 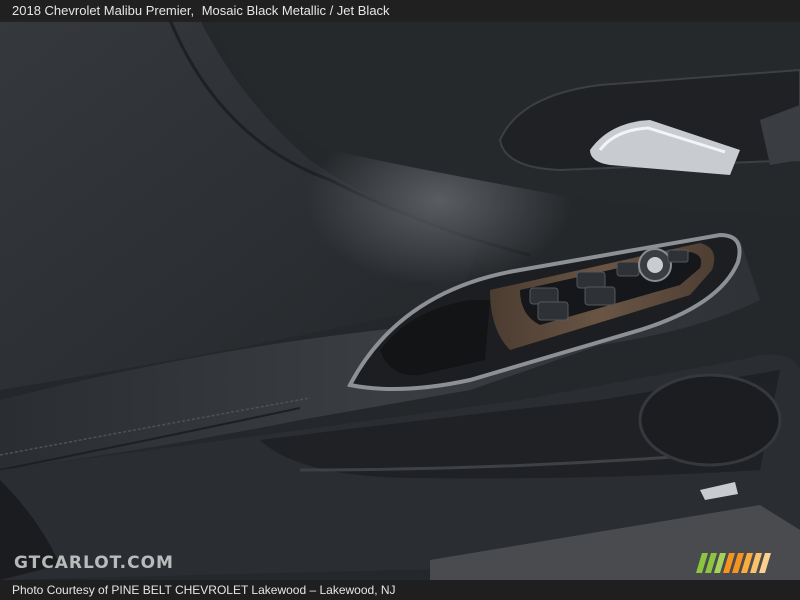 What do you see at coordinates (103, 10) in the screenshot?
I see `vehicle-title: 2018 Chevrolet Malibu Premier,` at bounding box center [103, 10].